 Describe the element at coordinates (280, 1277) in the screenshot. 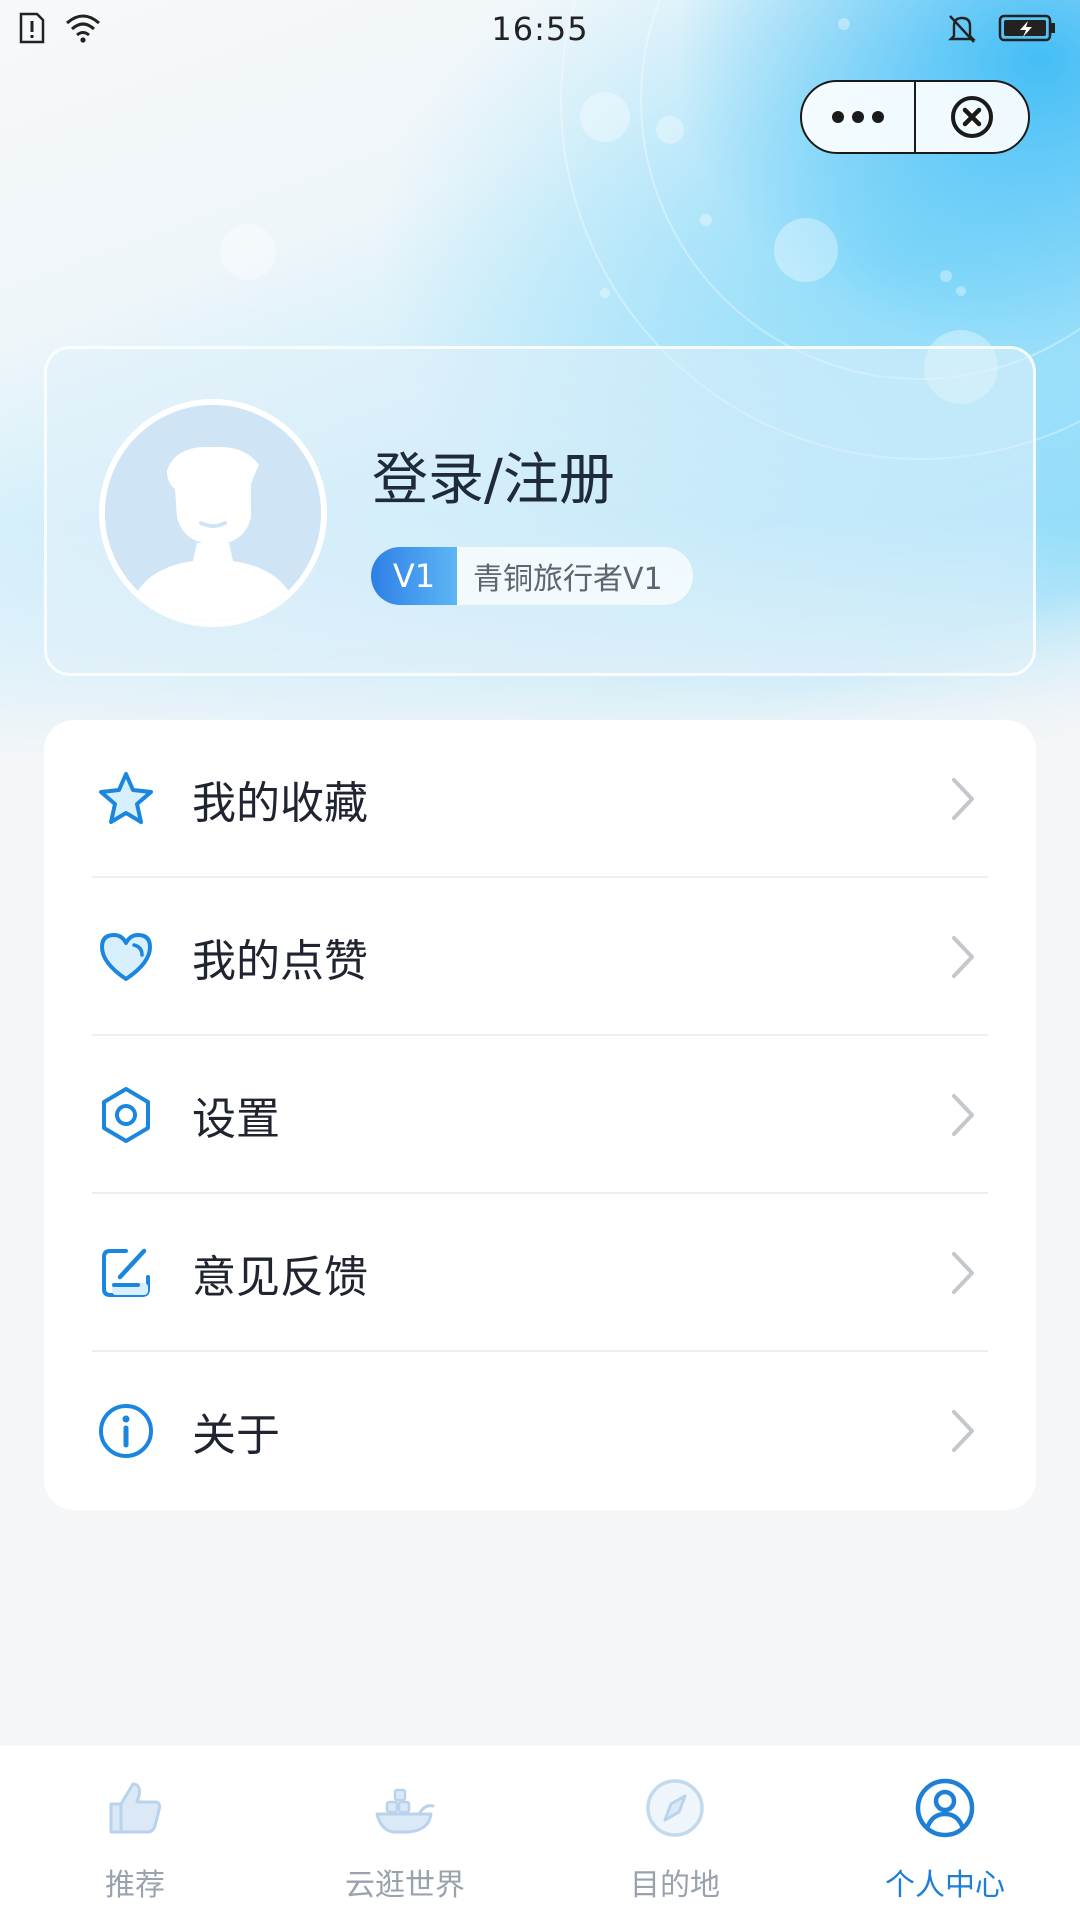

I see `menu-item-label: 意见反馈` at that location.